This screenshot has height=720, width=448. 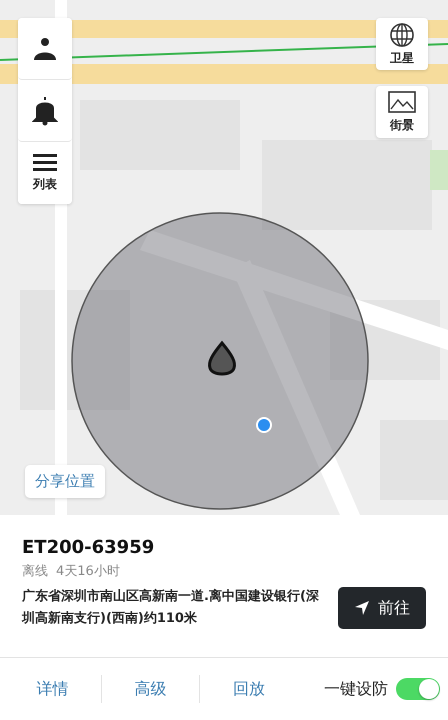 What do you see at coordinates (35, 571) in the screenshot?
I see `status-text: 离线` at bounding box center [35, 571].